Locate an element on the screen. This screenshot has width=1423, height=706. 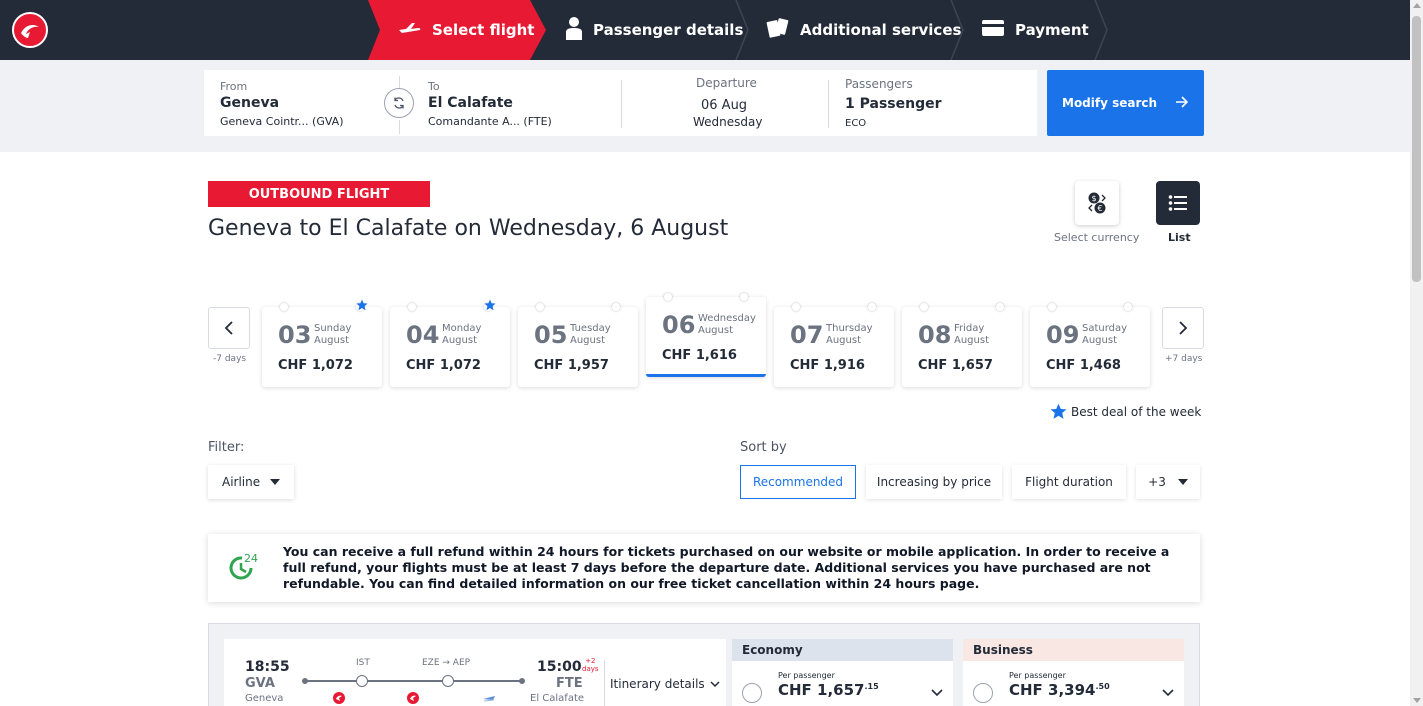
airline-filter-dropdown: Airline is located at coordinates (251, 482).